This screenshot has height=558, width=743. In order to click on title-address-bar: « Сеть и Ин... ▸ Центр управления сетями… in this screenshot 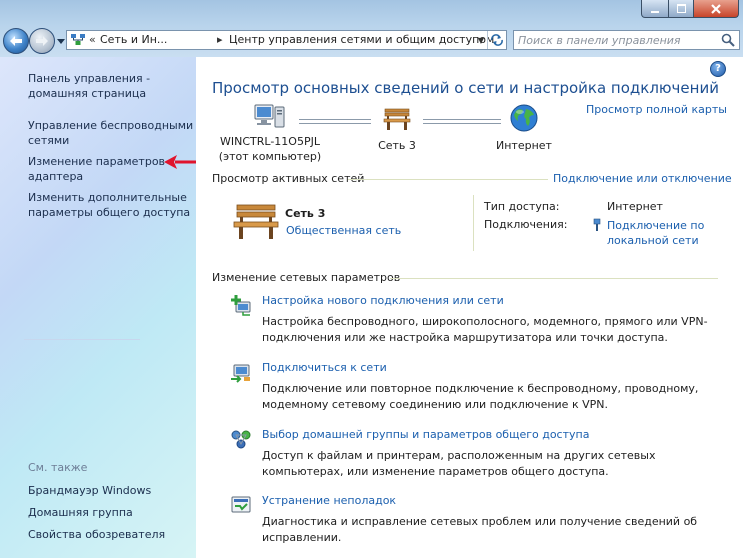, I will do `click(371, 28)`.